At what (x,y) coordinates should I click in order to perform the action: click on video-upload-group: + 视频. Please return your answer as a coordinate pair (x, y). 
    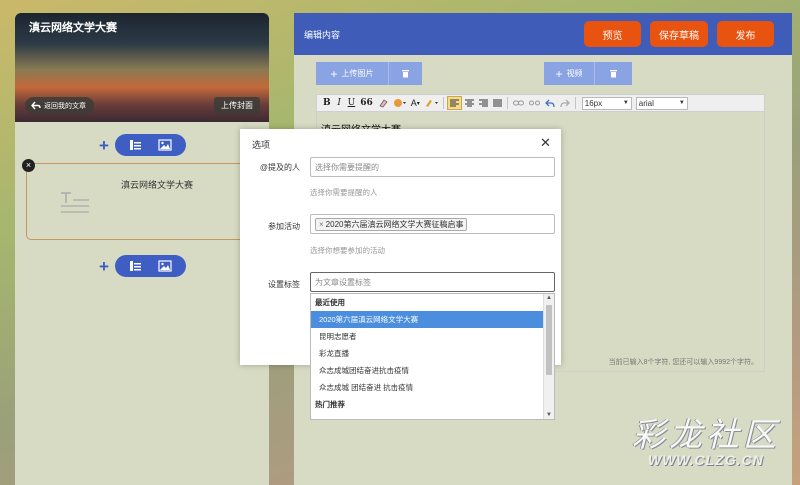
    Looking at the image, I should click on (588, 73).